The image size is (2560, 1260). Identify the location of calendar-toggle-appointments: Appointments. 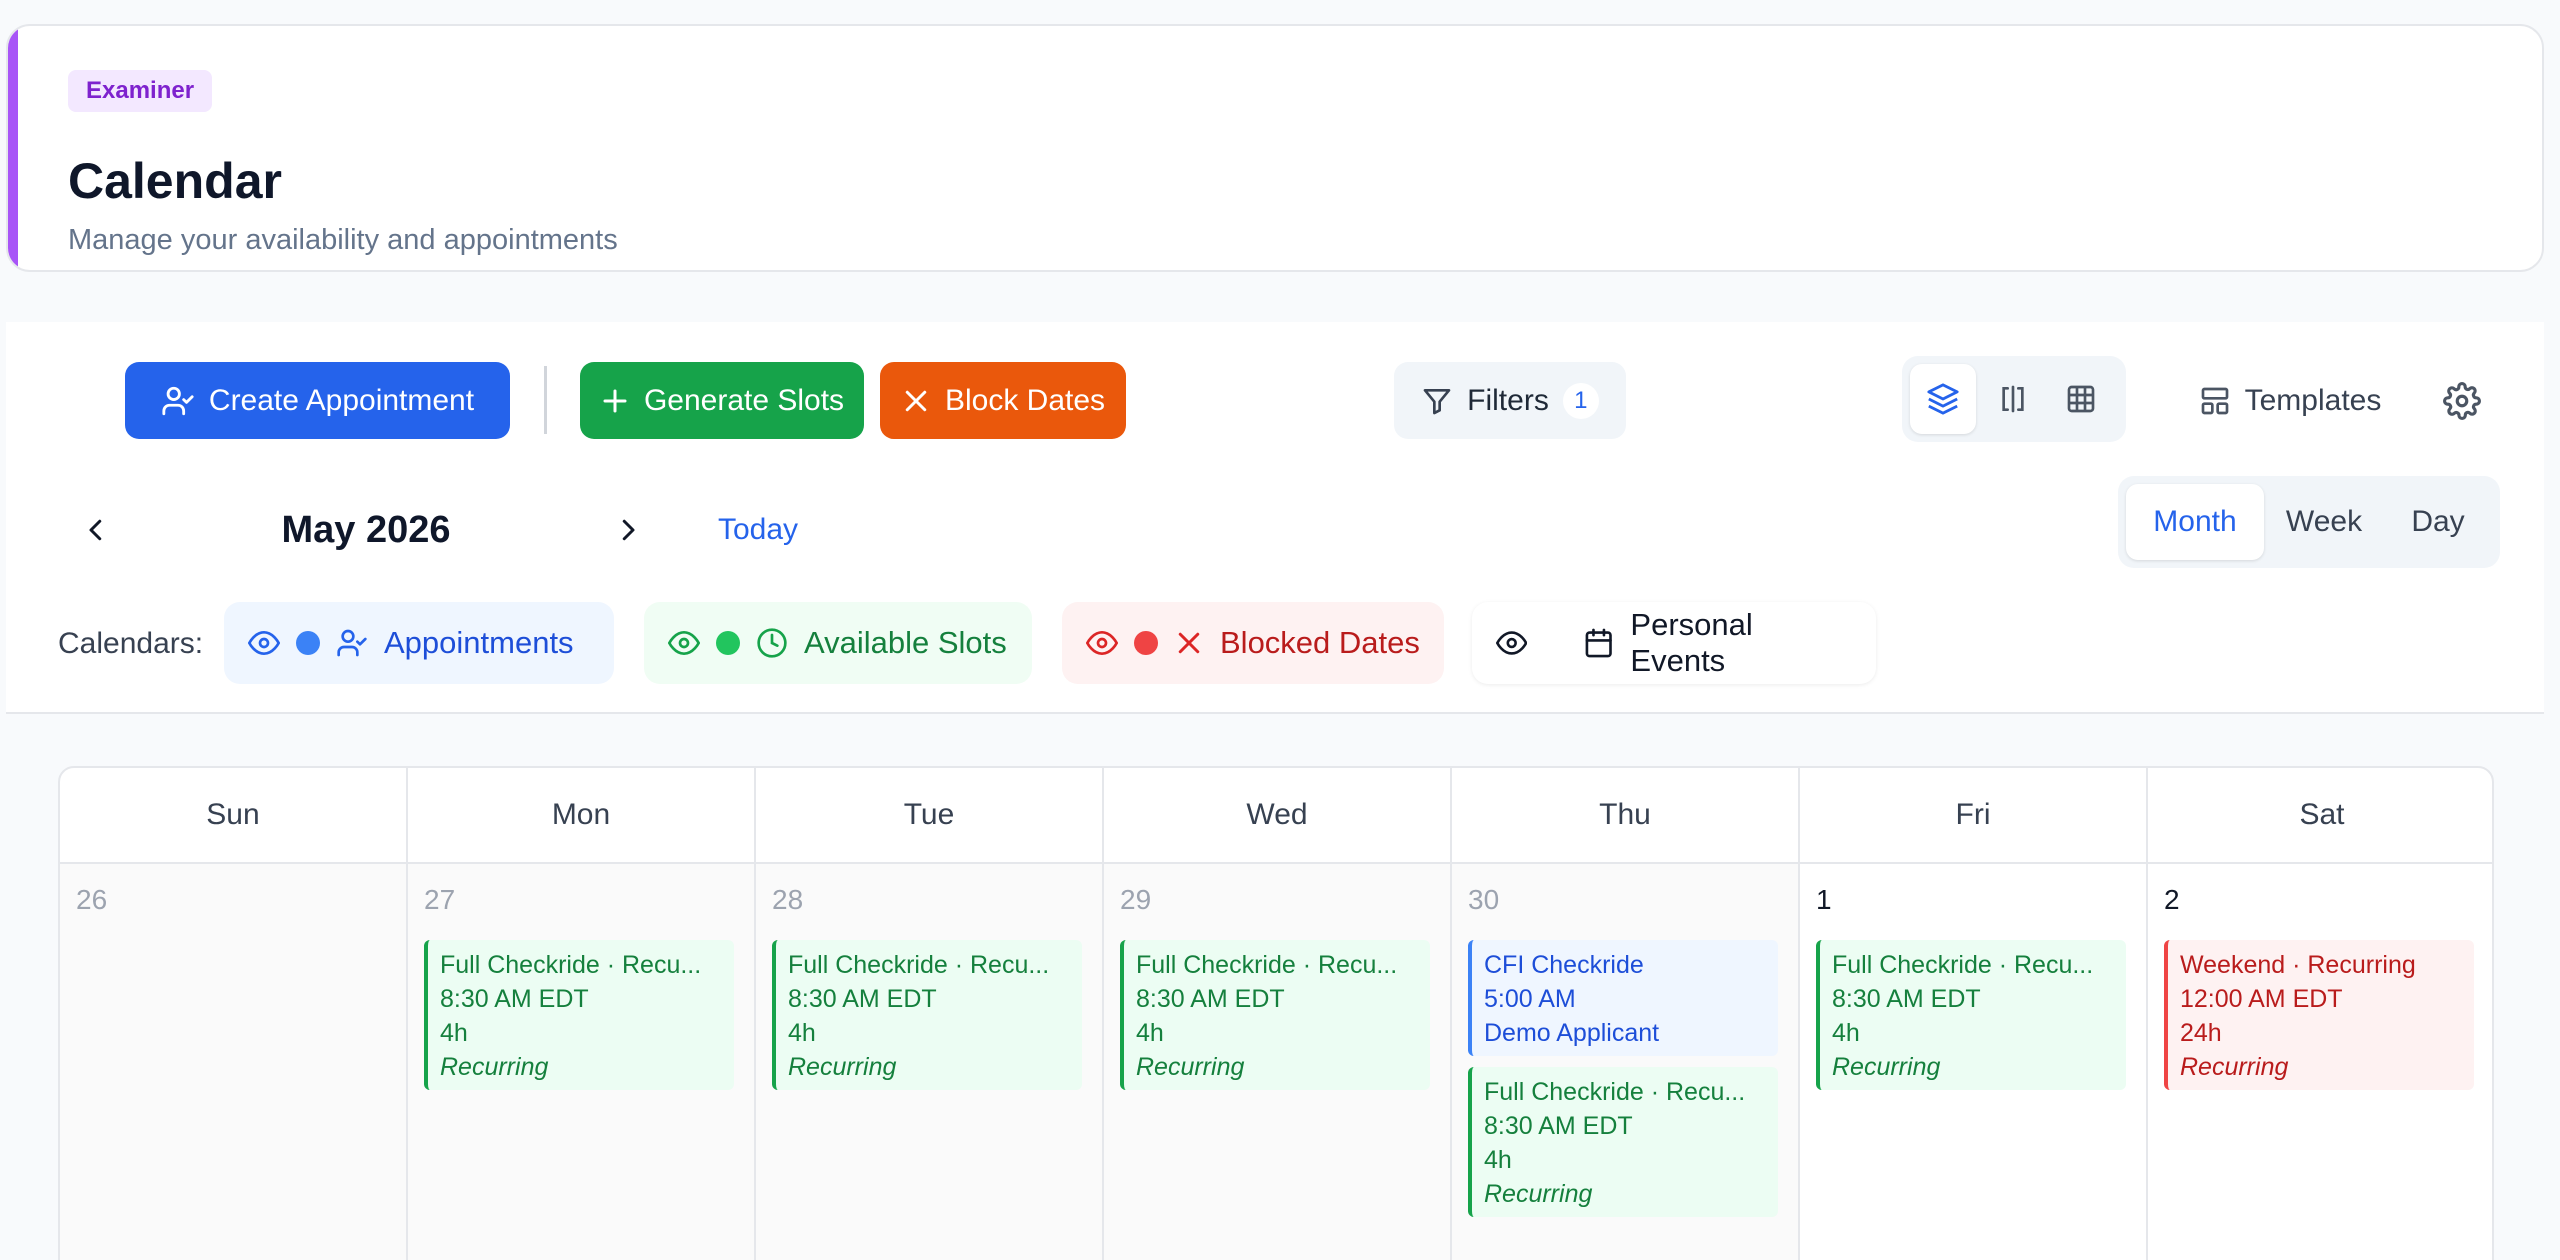
(419, 643).